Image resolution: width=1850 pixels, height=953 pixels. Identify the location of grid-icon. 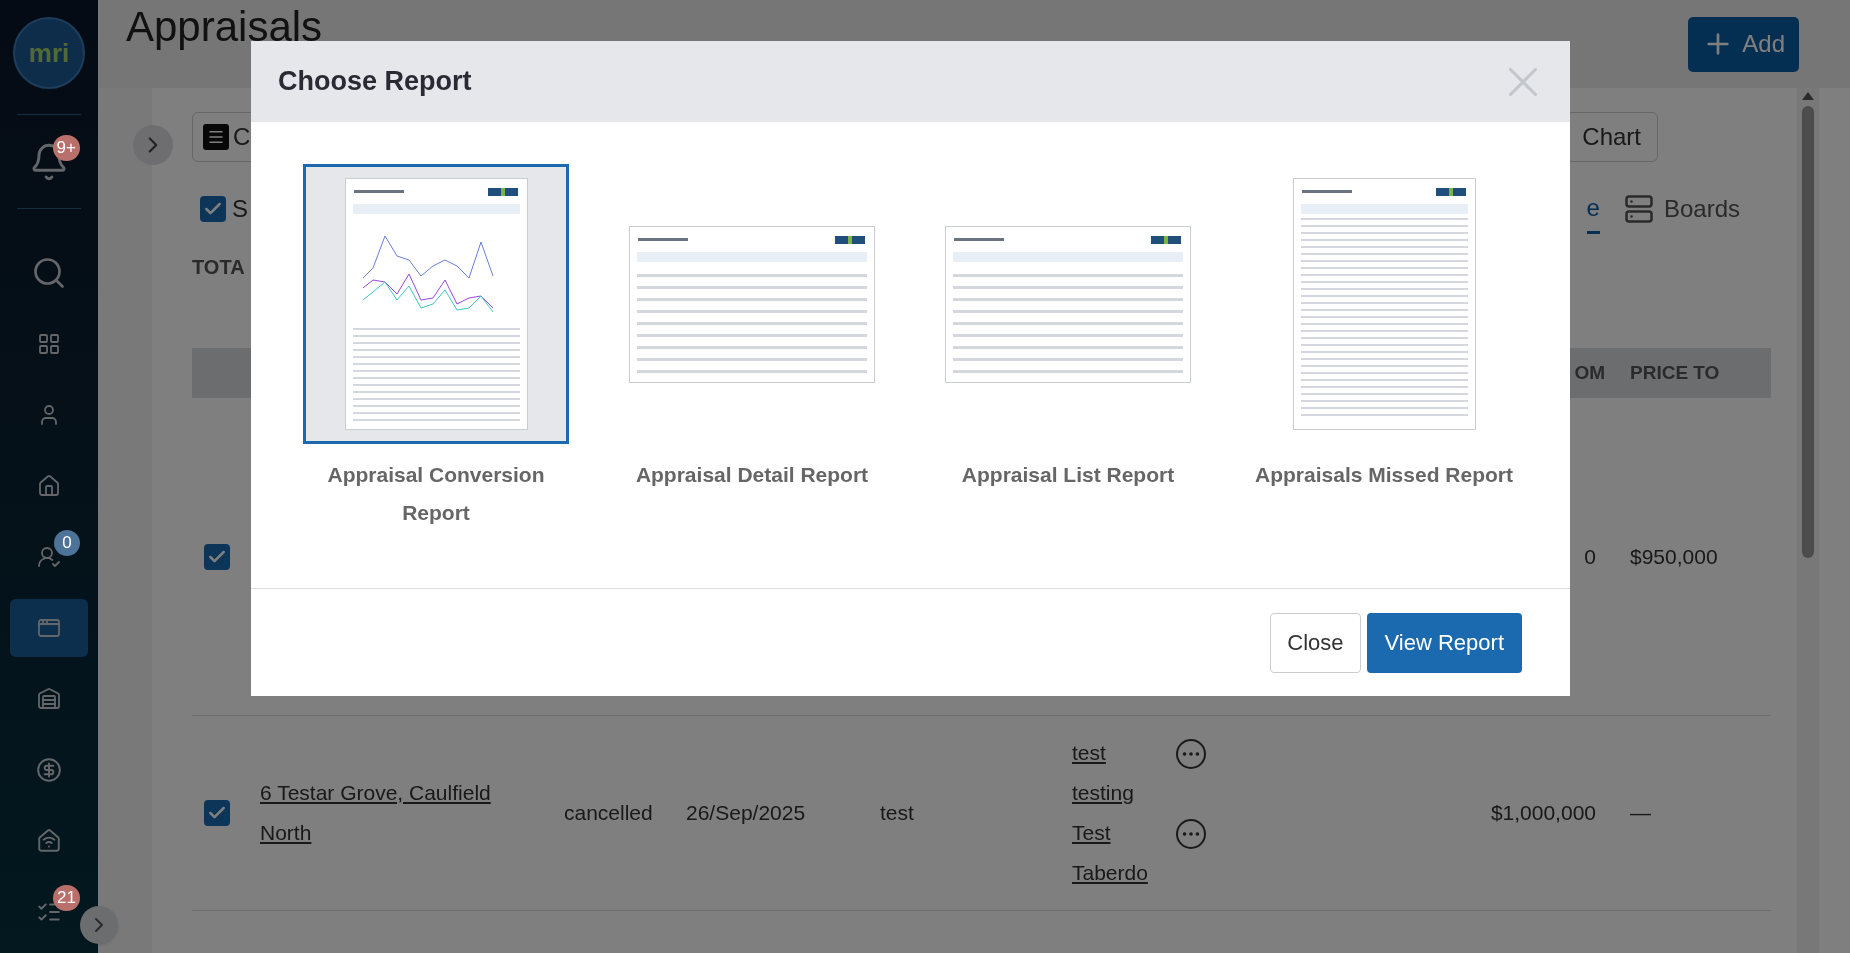
(49, 344).